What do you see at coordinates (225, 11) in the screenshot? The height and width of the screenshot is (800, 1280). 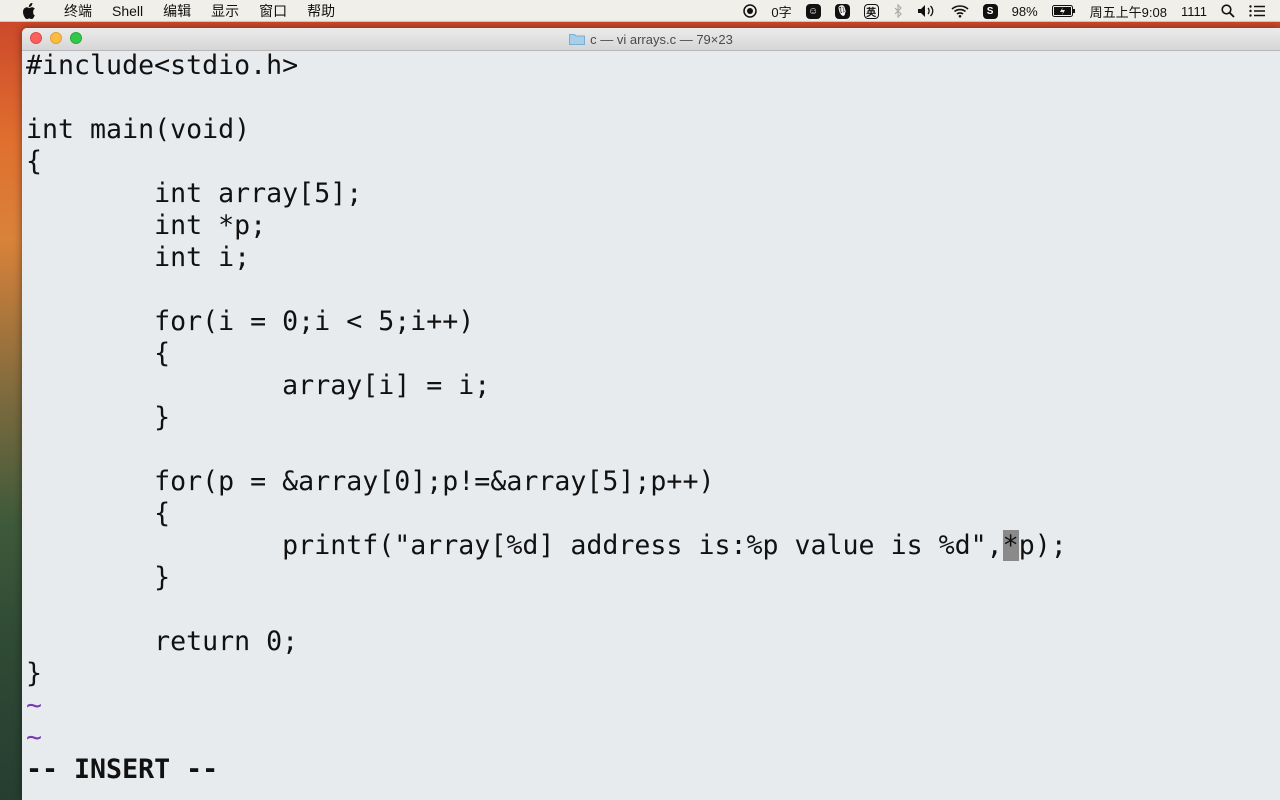 I see `menu-view: 显示` at bounding box center [225, 11].